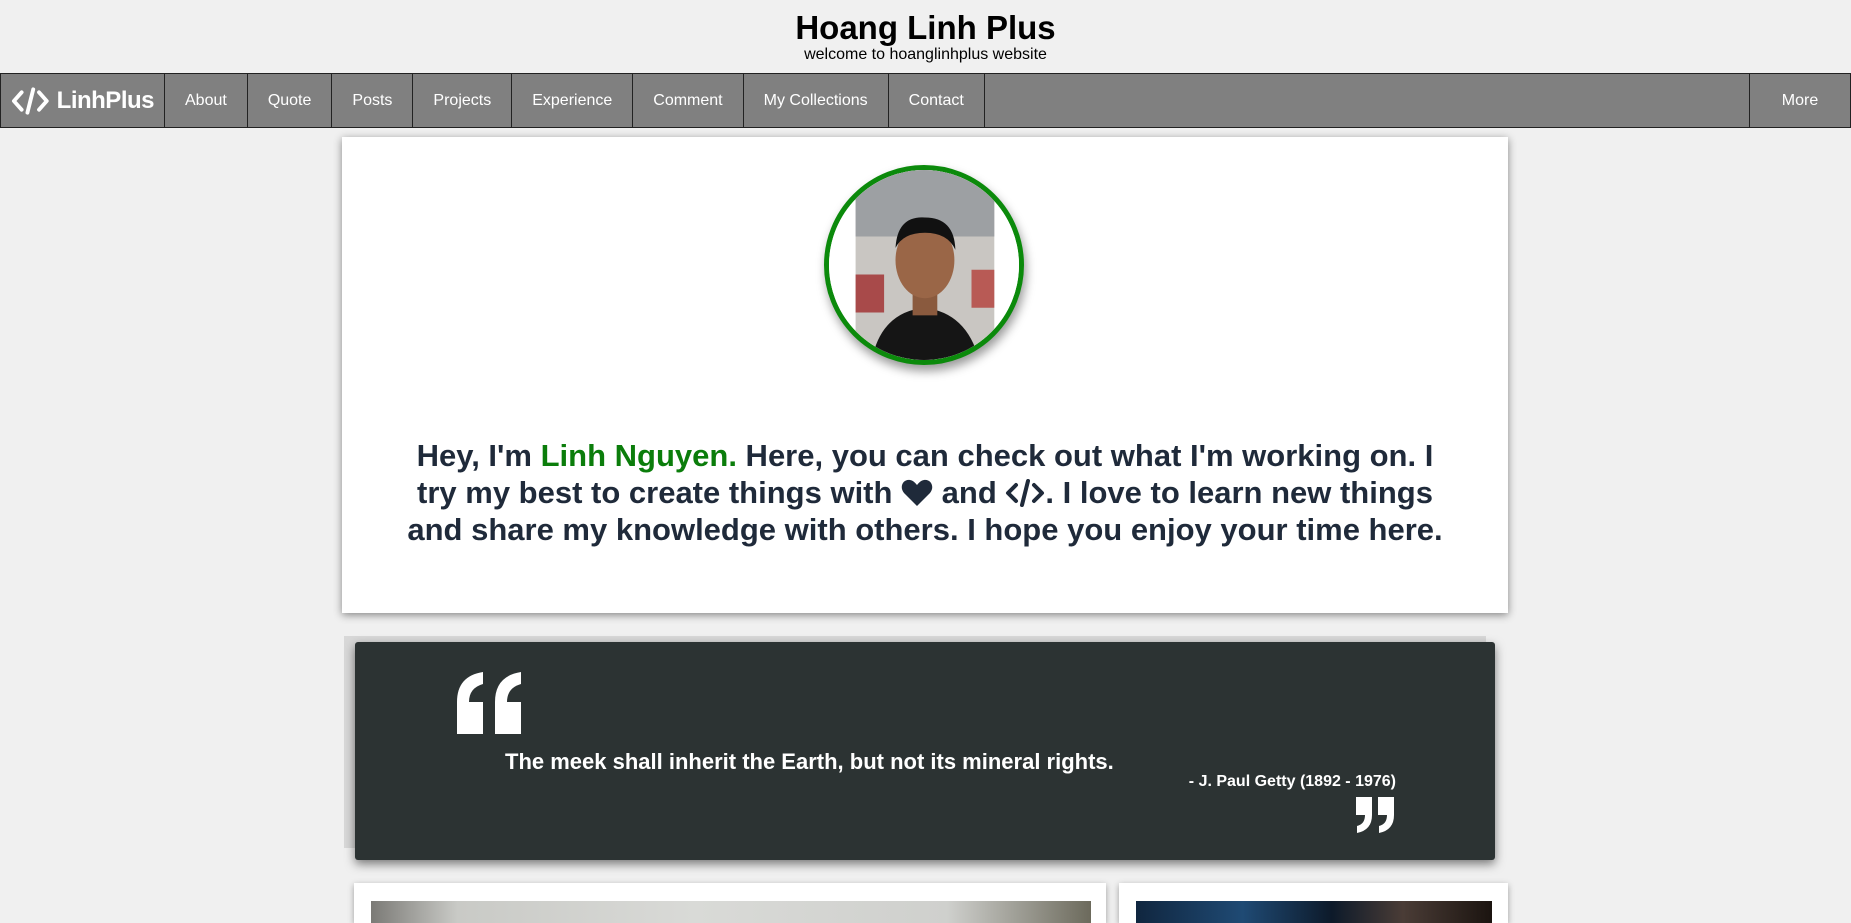 The width and height of the screenshot is (1851, 923). I want to click on quote-open-icon, so click(489, 703).